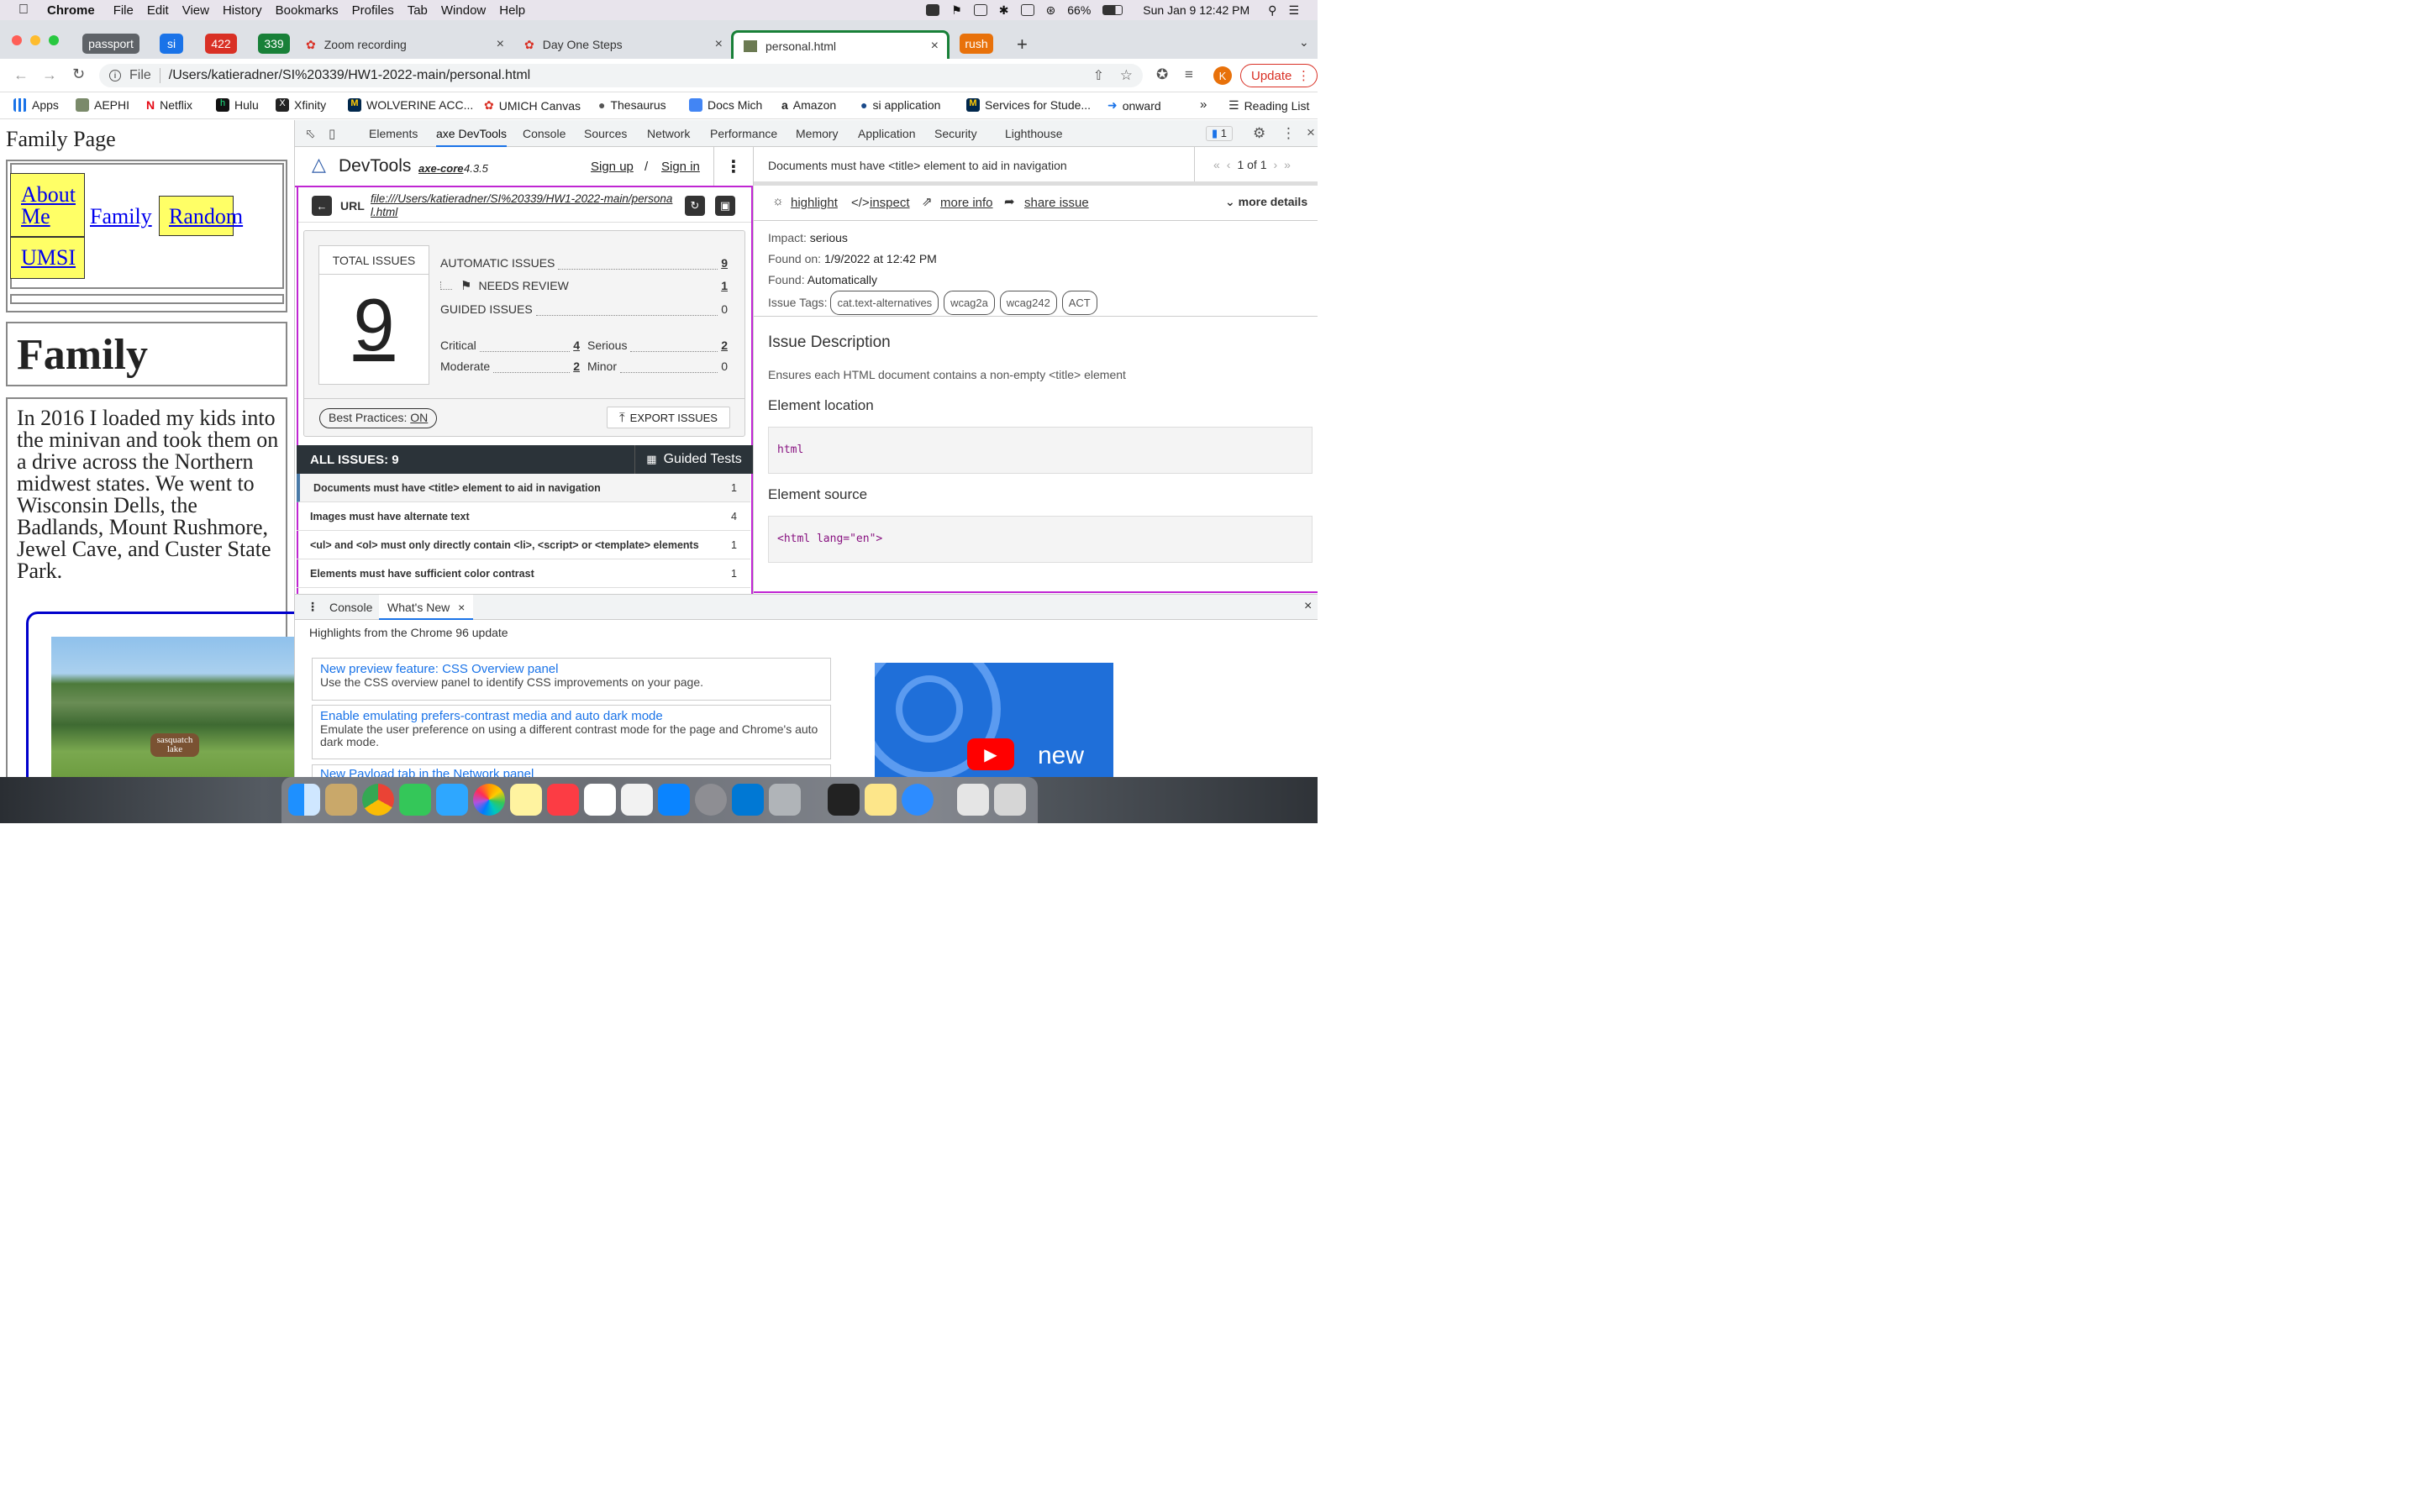  What do you see at coordinates (890, 203) in the screenshot?
I see `inspect-link: inspect` at bounding box center [890, 203].